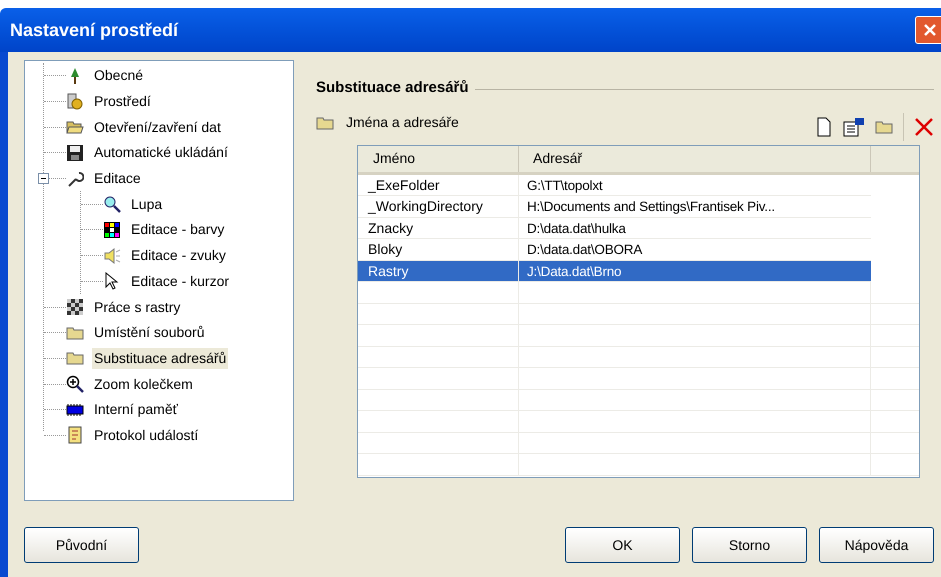  Describe the element at coordinates (565, 185) in the screenshot. I see `table-cell-text: G:\TT\topolxt` at that location.